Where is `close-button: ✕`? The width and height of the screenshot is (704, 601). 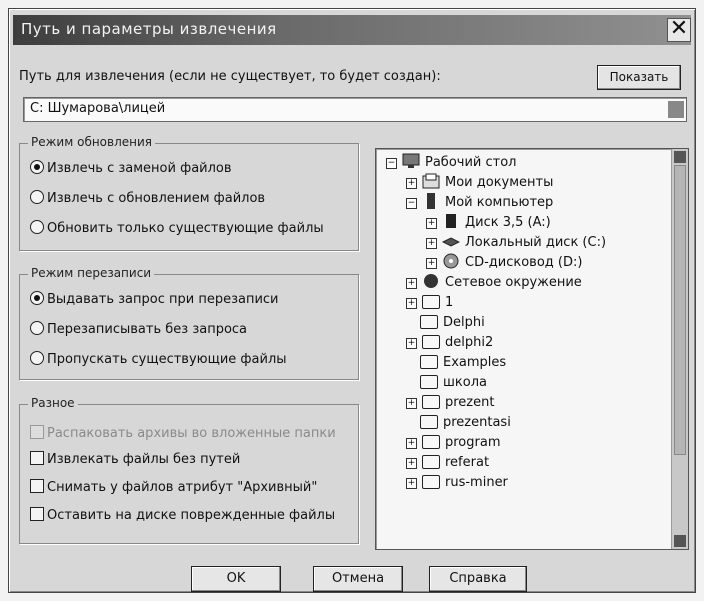 close-button: ✕ is located at coordinates (679, 30).